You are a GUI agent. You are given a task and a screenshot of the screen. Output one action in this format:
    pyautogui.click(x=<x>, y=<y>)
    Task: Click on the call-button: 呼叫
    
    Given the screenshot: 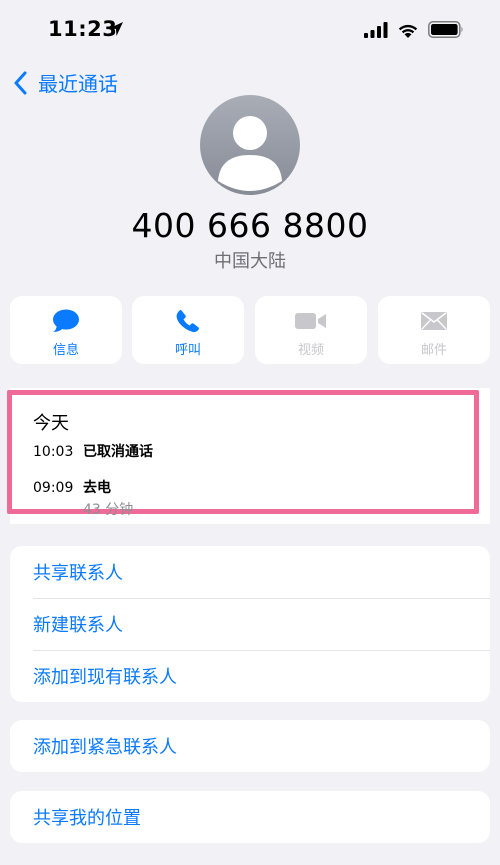 What is the action you would take?
    pyautogui.click(x=188, y=330)
    